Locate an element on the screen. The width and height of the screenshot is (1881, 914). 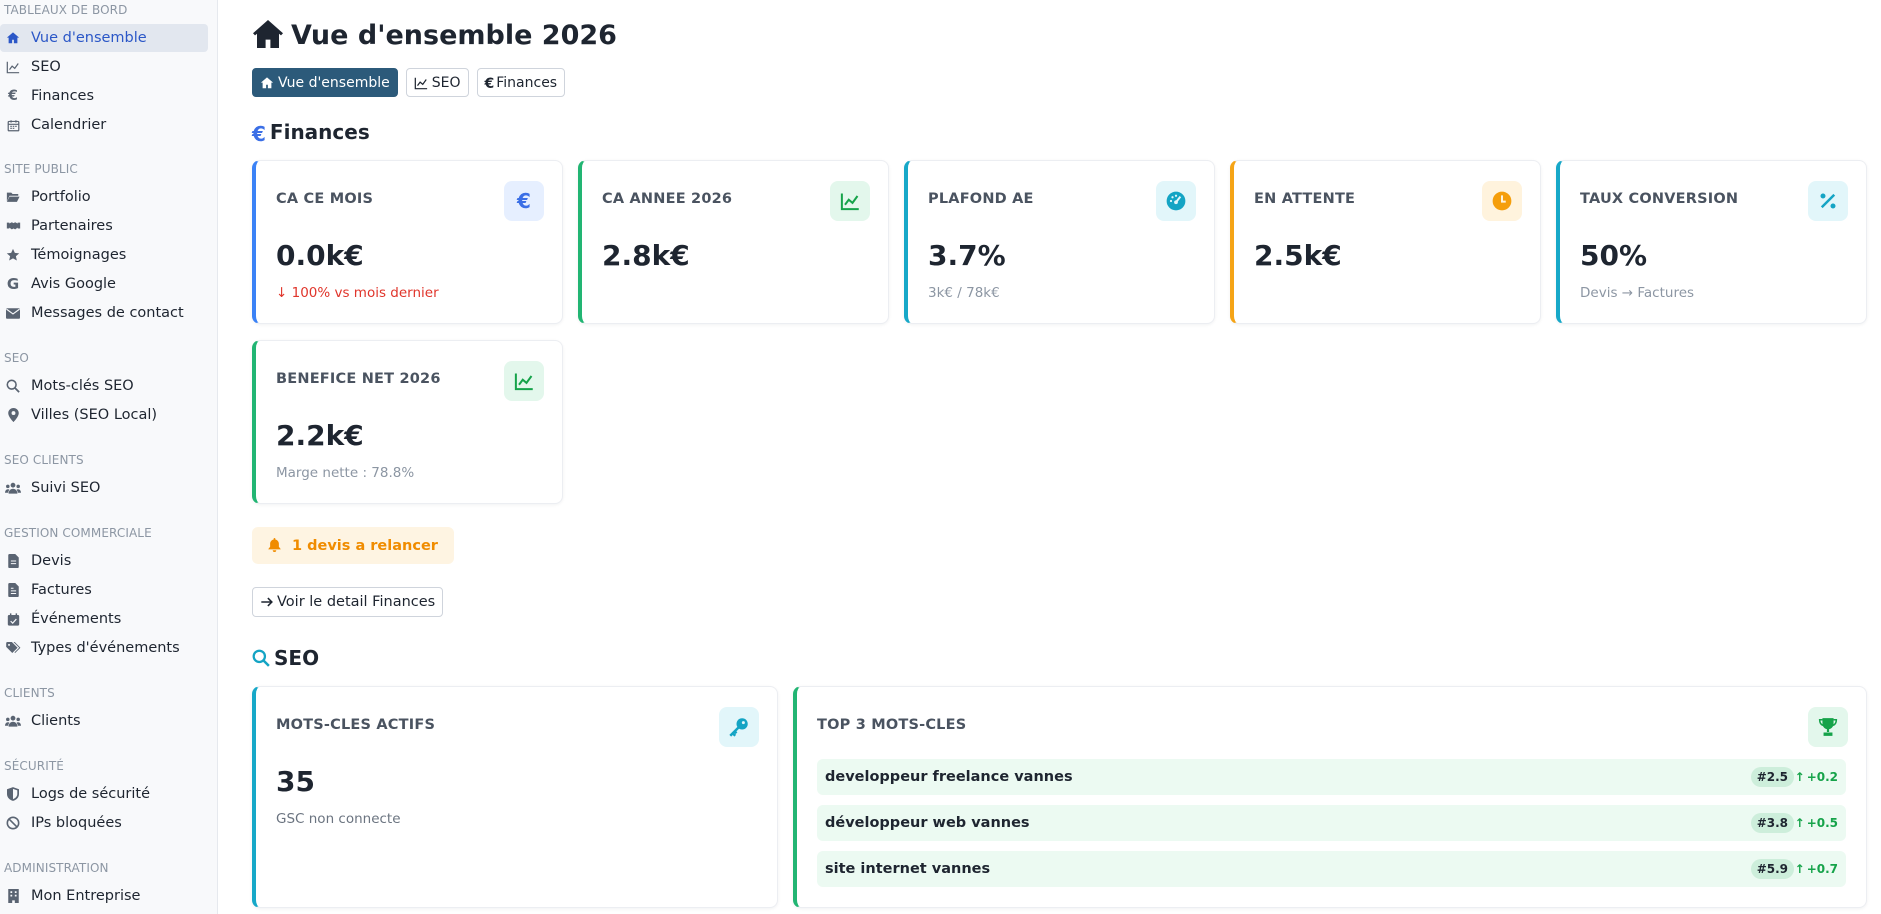
tab-finances: € Finances is located at coordinates (521, 82).